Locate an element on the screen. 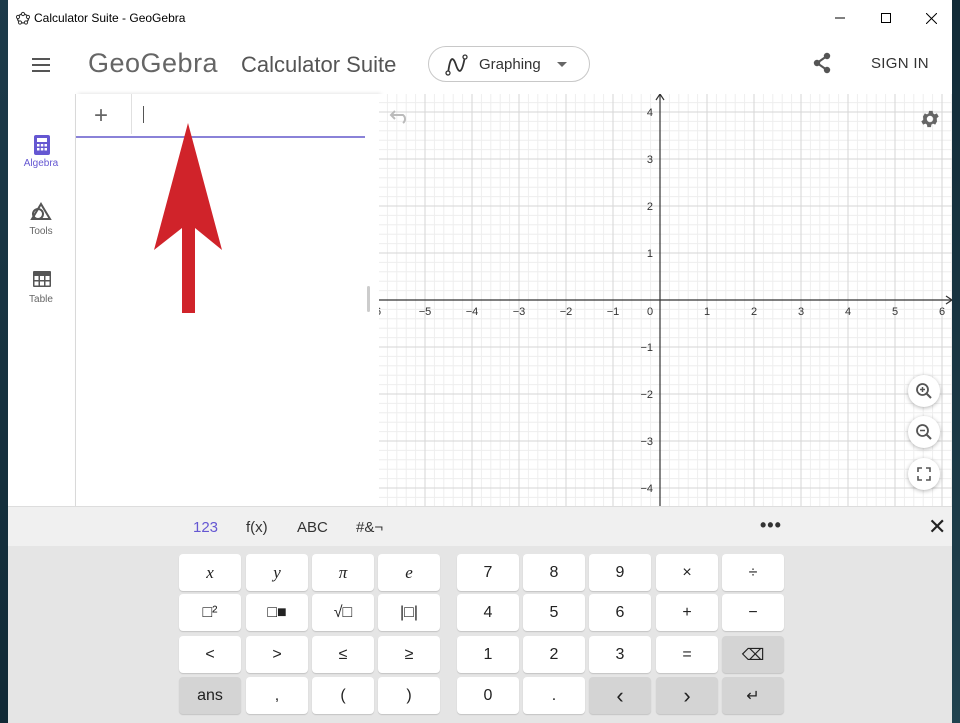  key-left-3-2: ( is located at coordinates (343, 695).